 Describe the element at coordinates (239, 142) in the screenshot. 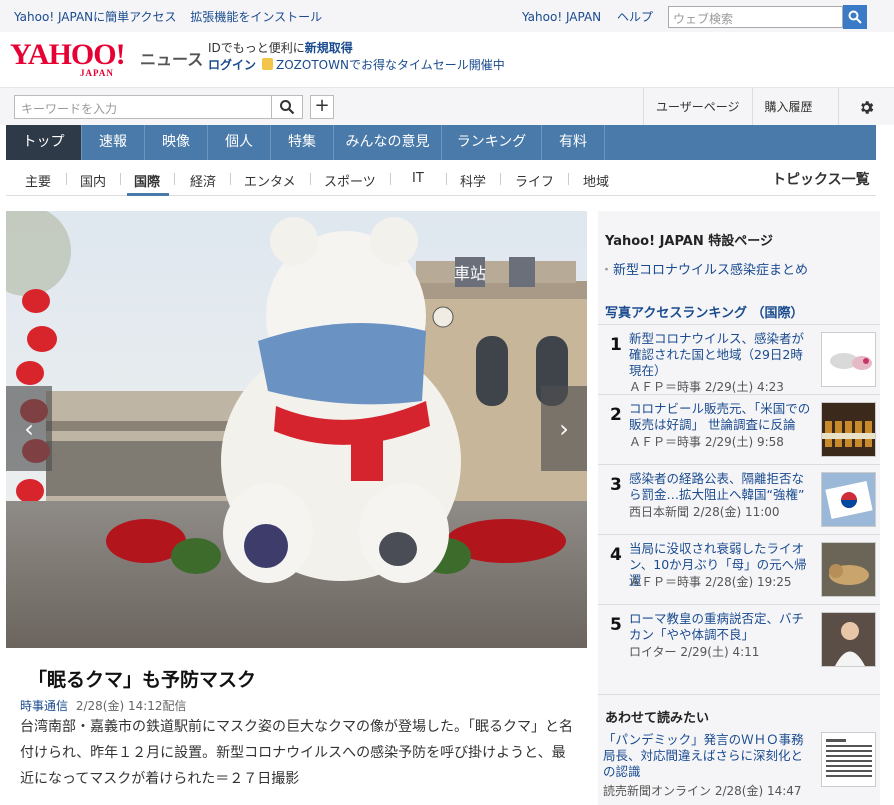

I see `nav-individual: 個人` at that location.